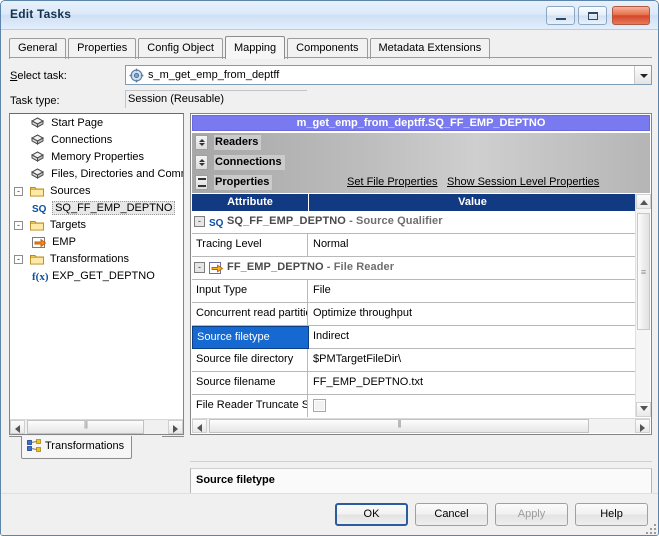  I want to click on attribute-label: Concurrent read partitioning, so click(250, 314).